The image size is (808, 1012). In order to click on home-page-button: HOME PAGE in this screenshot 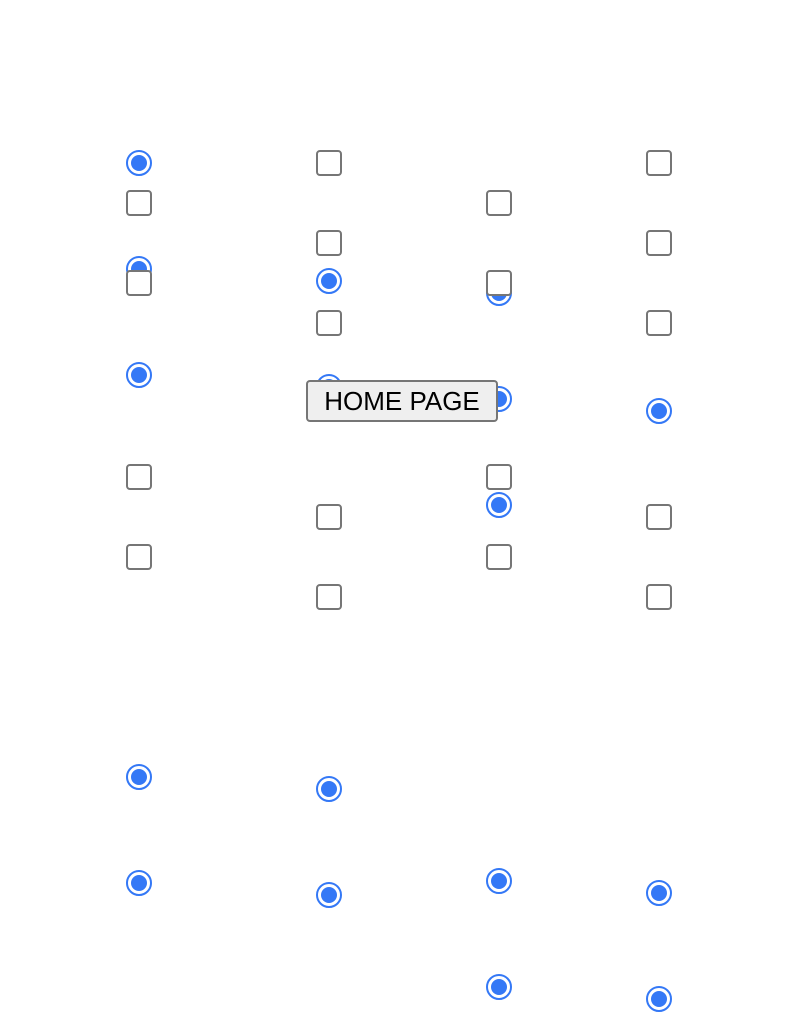, I will do `click(402, 401)`.